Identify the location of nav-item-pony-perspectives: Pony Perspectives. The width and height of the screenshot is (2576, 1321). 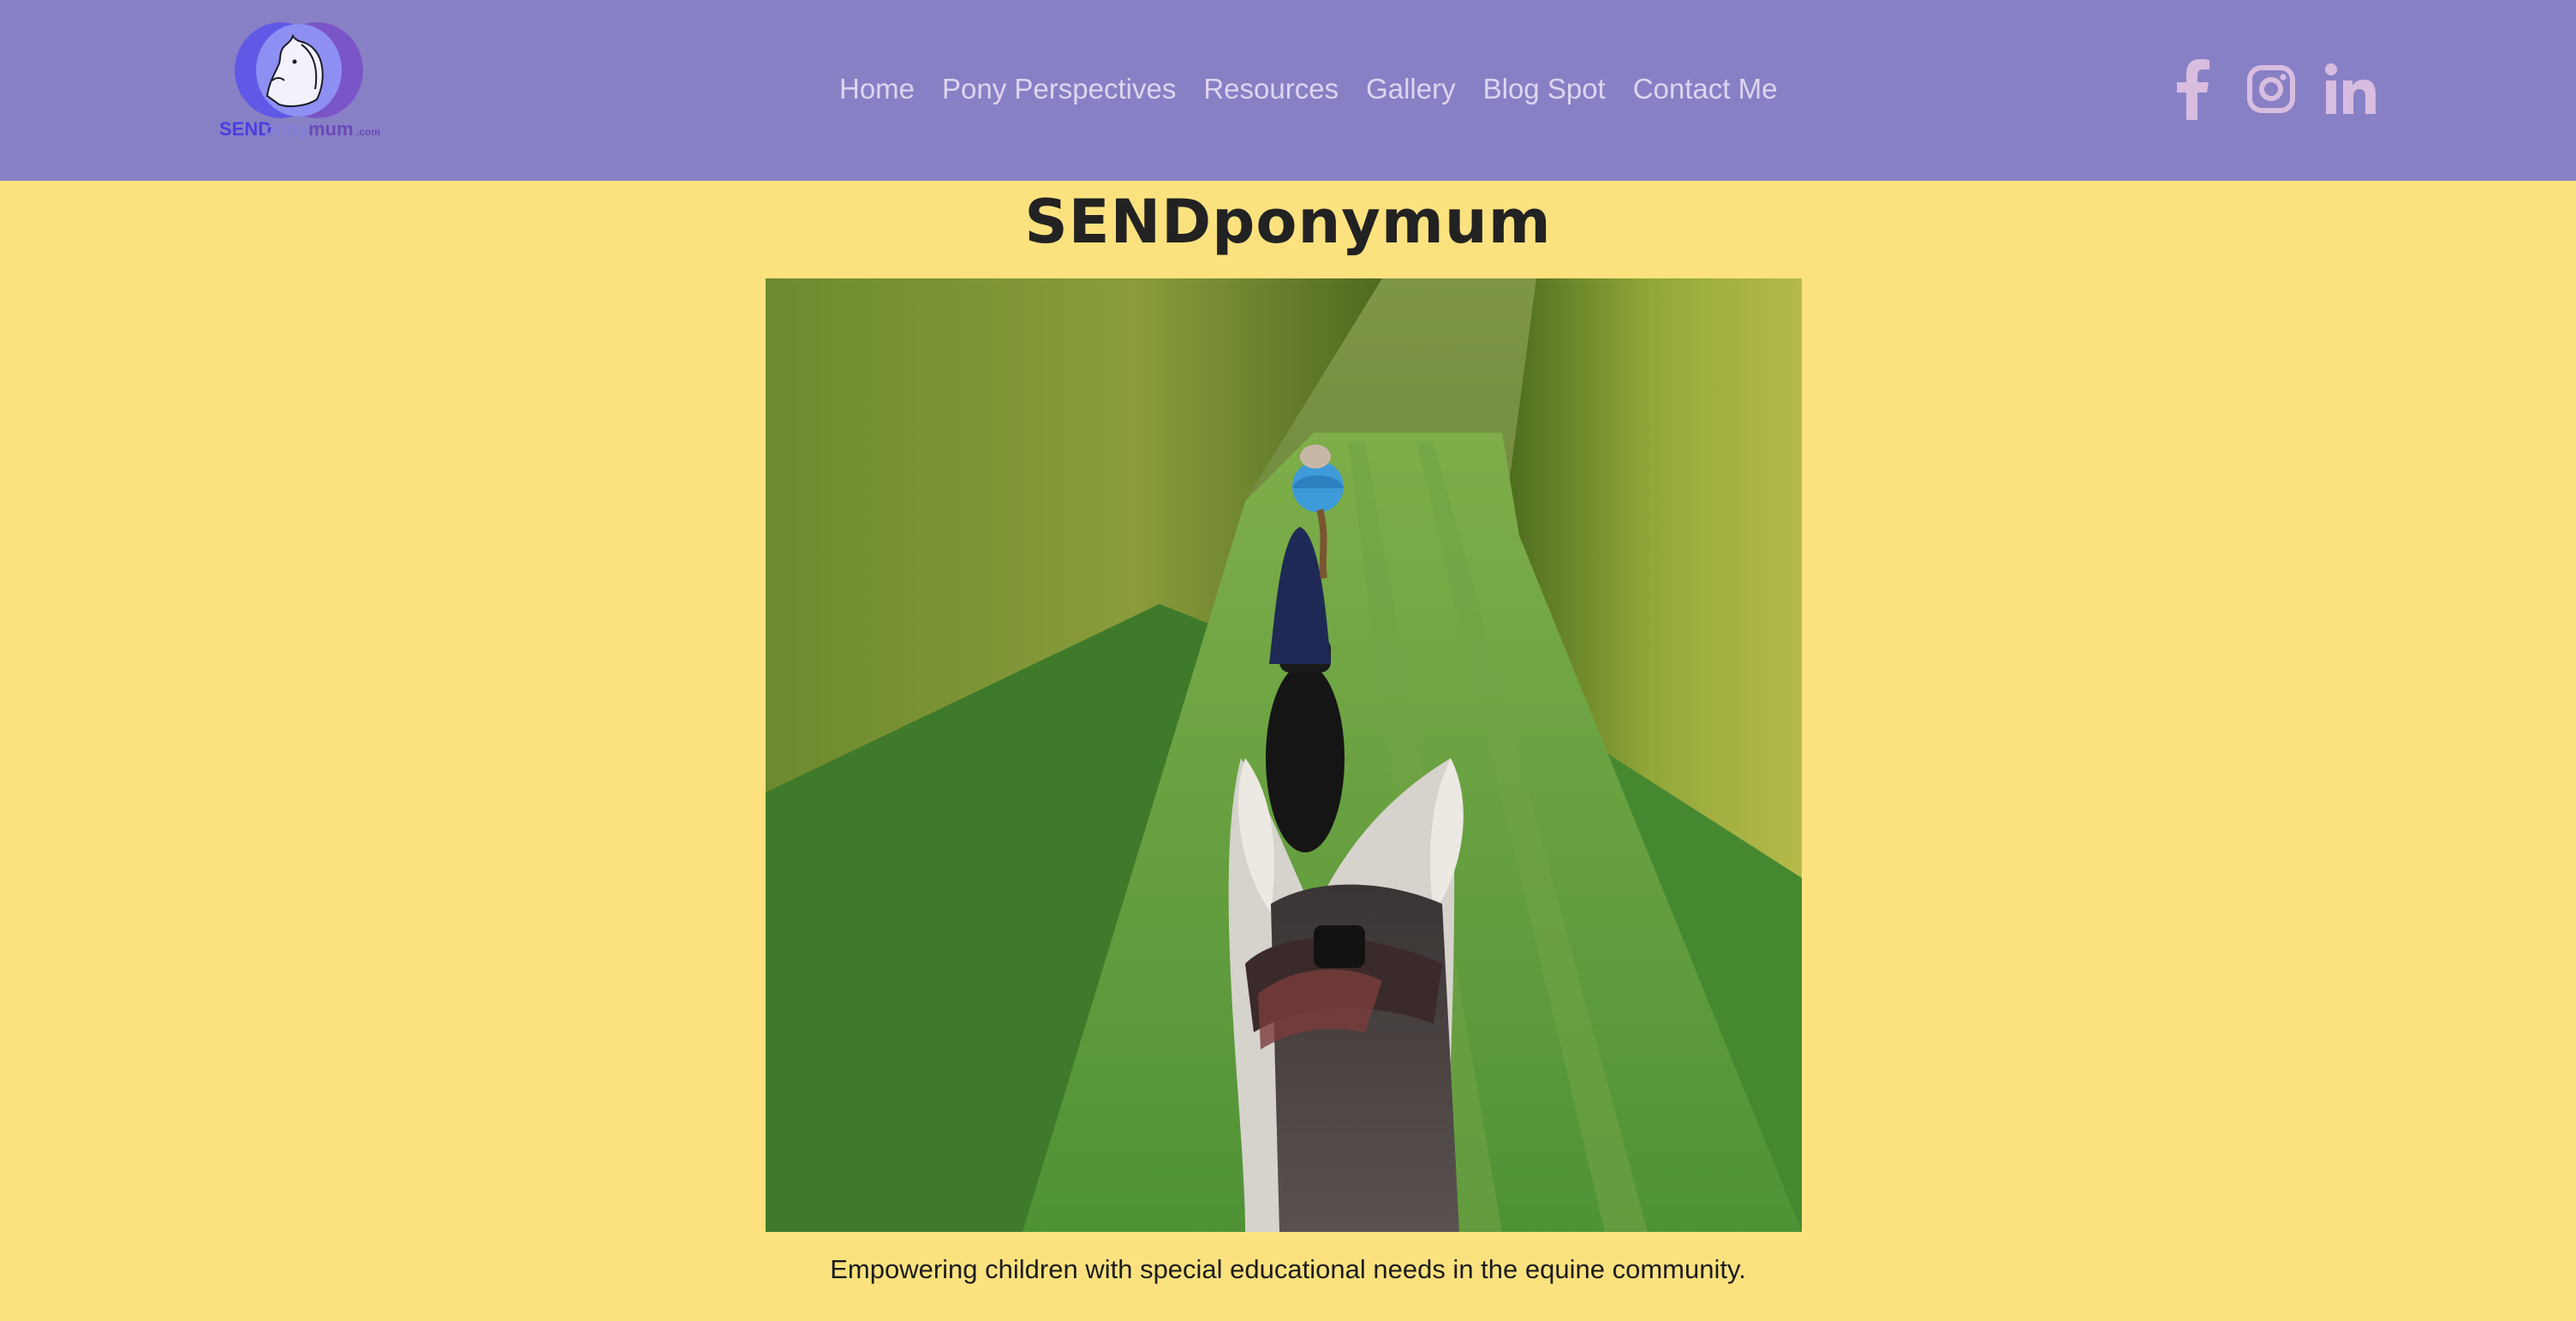
(1059, 89).